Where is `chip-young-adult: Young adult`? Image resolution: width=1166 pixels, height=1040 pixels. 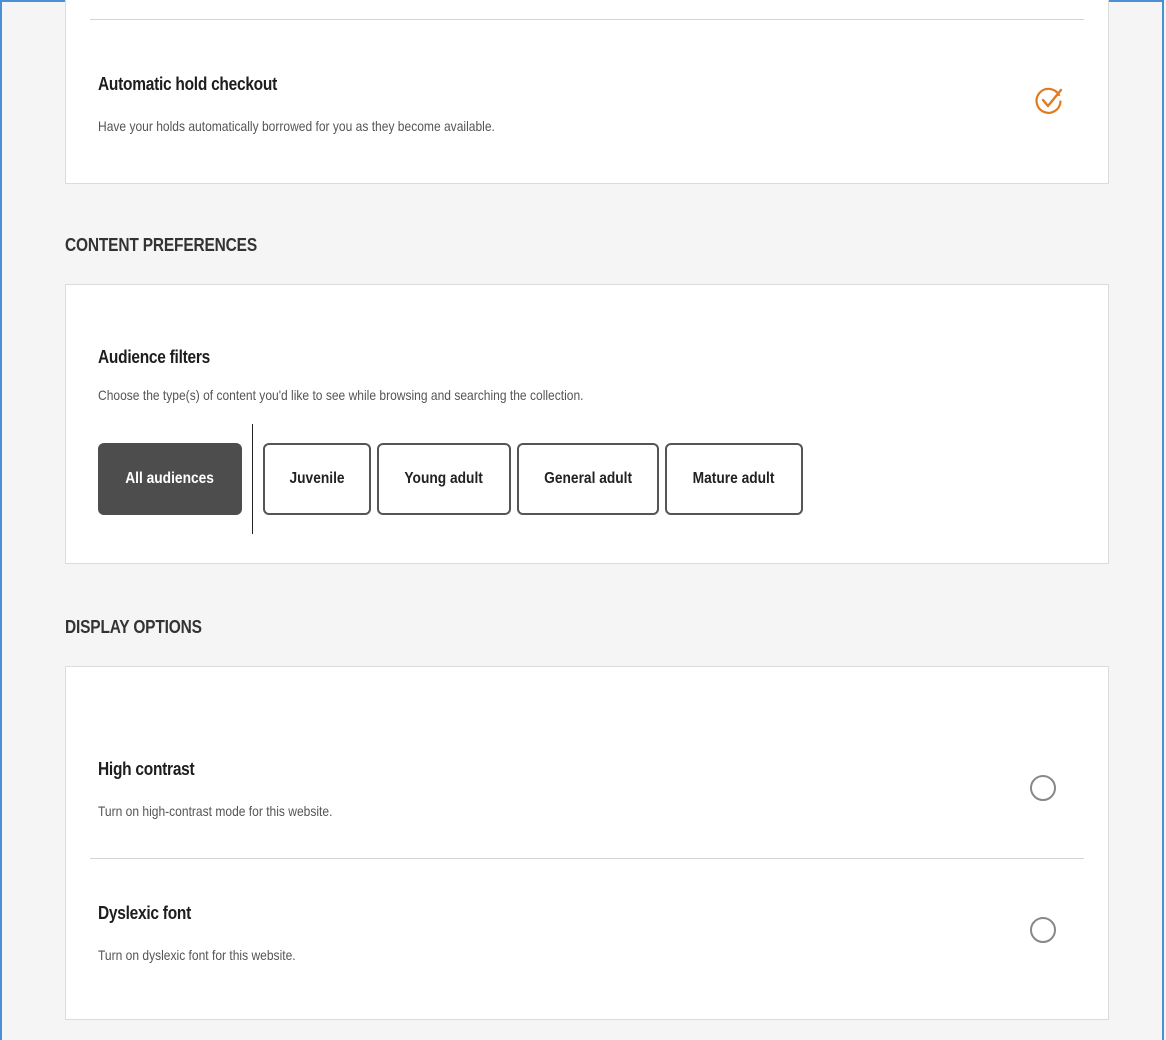 chip-young-adult: Young adult is located at coordinates (444, 479).